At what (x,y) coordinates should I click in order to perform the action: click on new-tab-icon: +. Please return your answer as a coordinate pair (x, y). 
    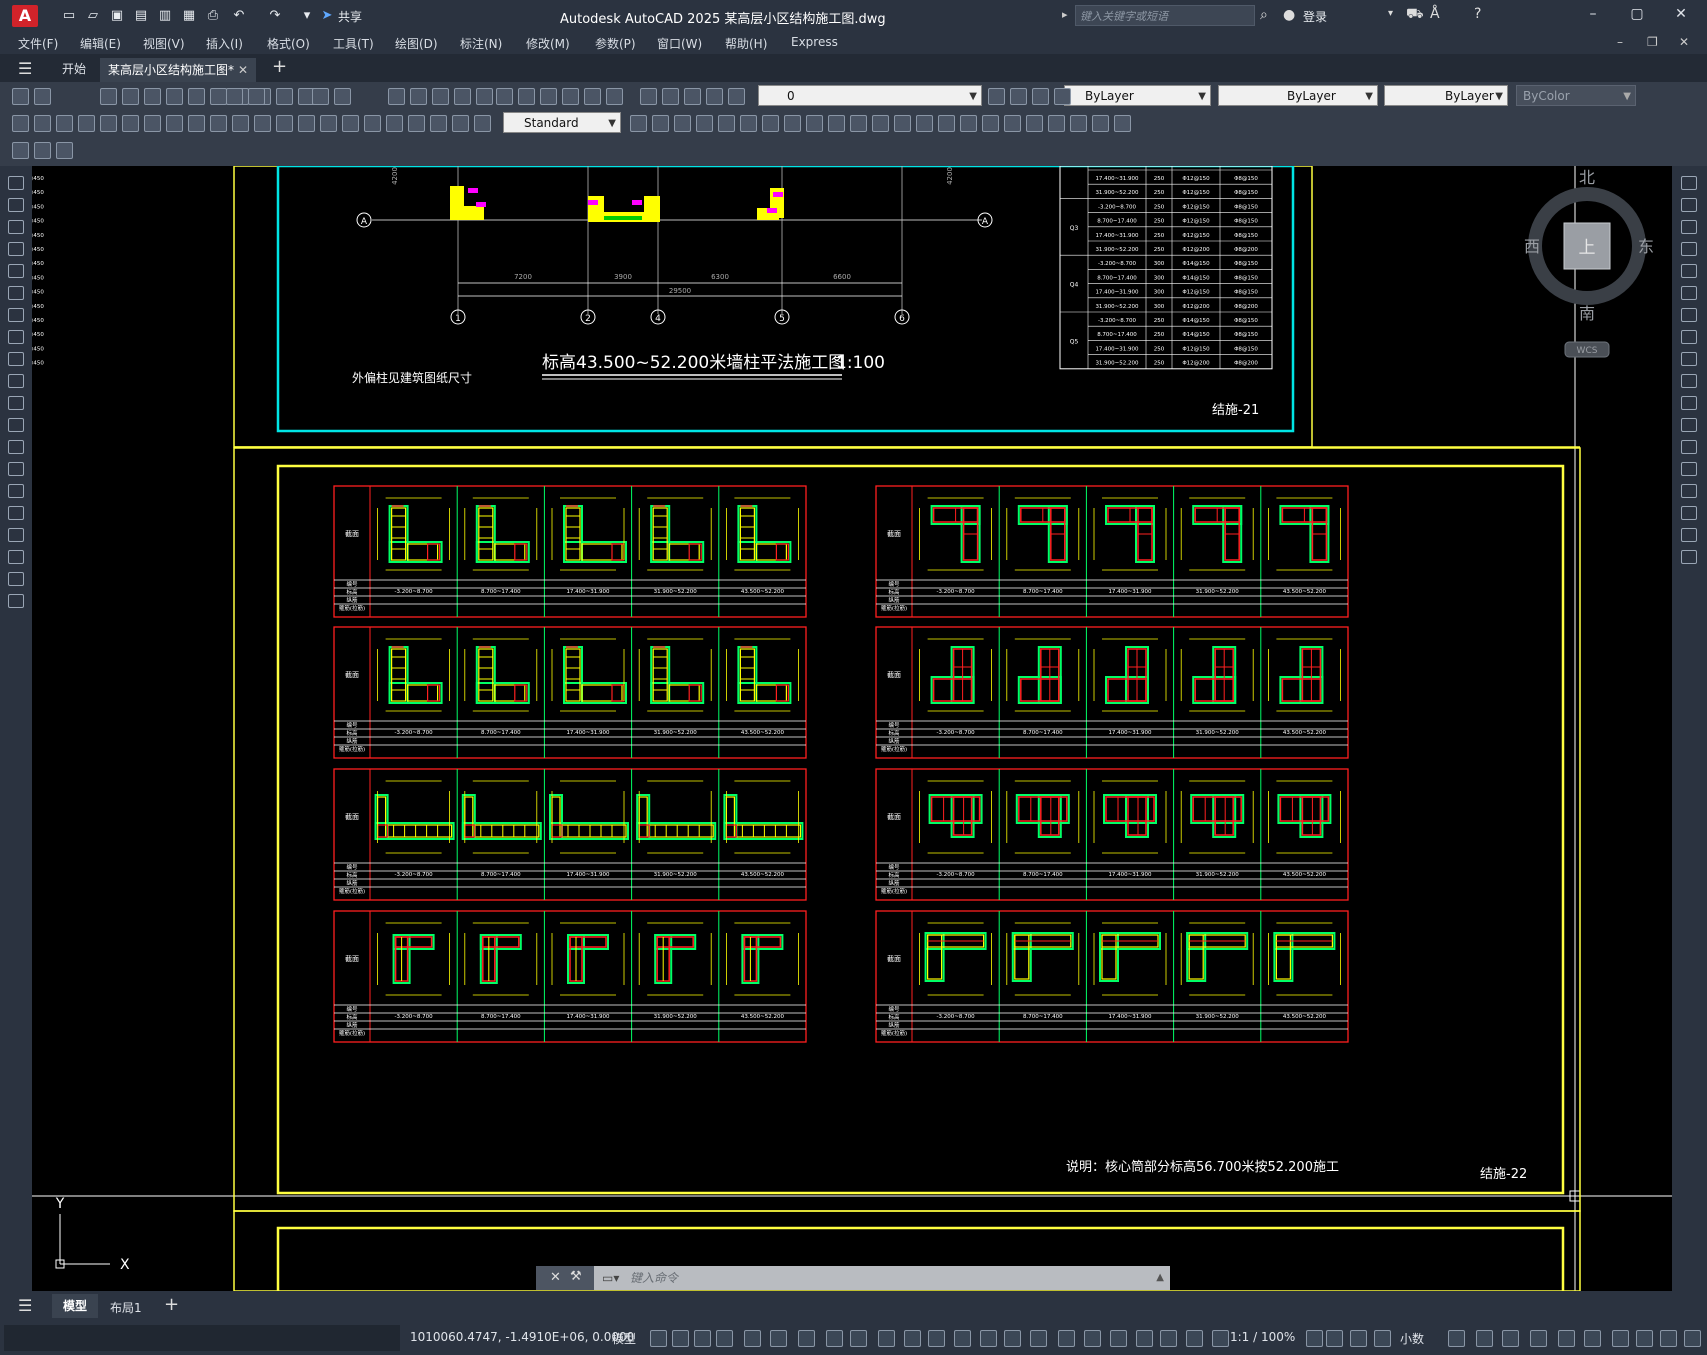
    Looking at the image, I should click on (279, 66).